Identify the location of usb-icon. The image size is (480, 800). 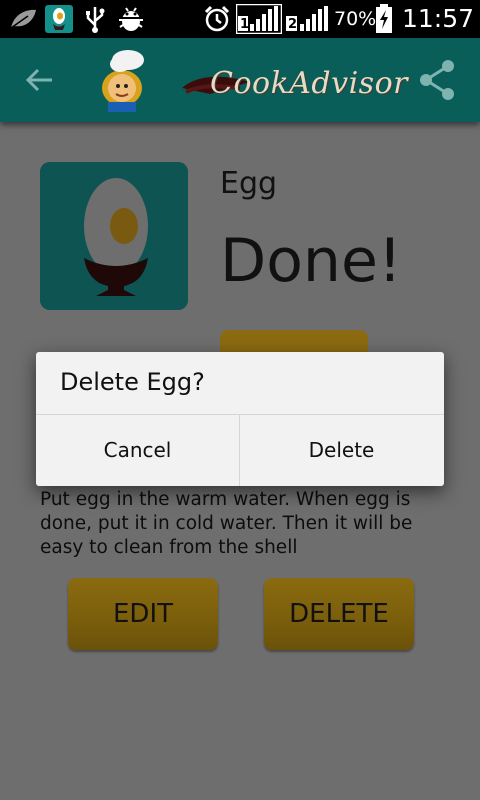
(95, 19).